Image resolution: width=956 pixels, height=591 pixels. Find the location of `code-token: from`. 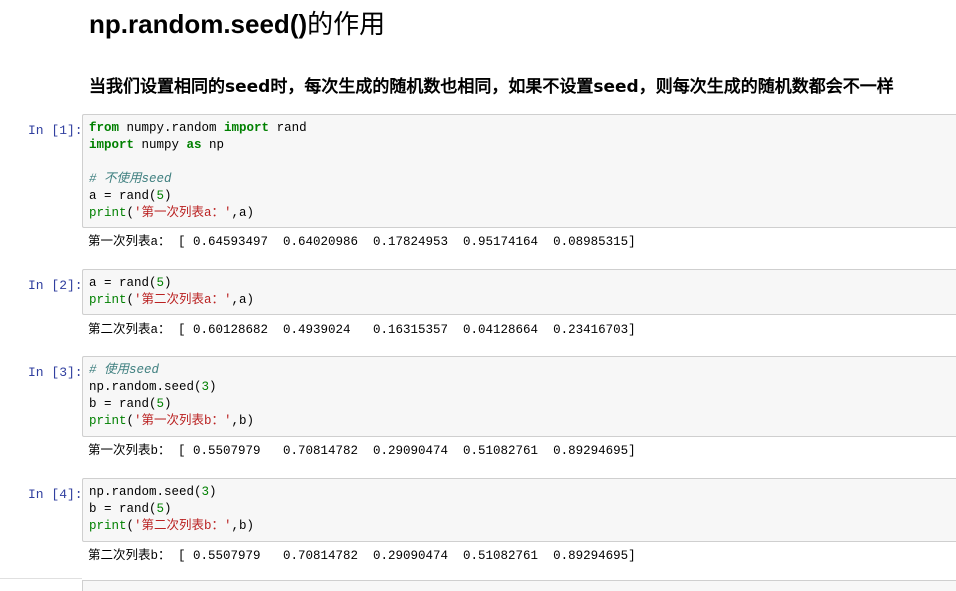

code-token: from is located at coordinates (104, 128).